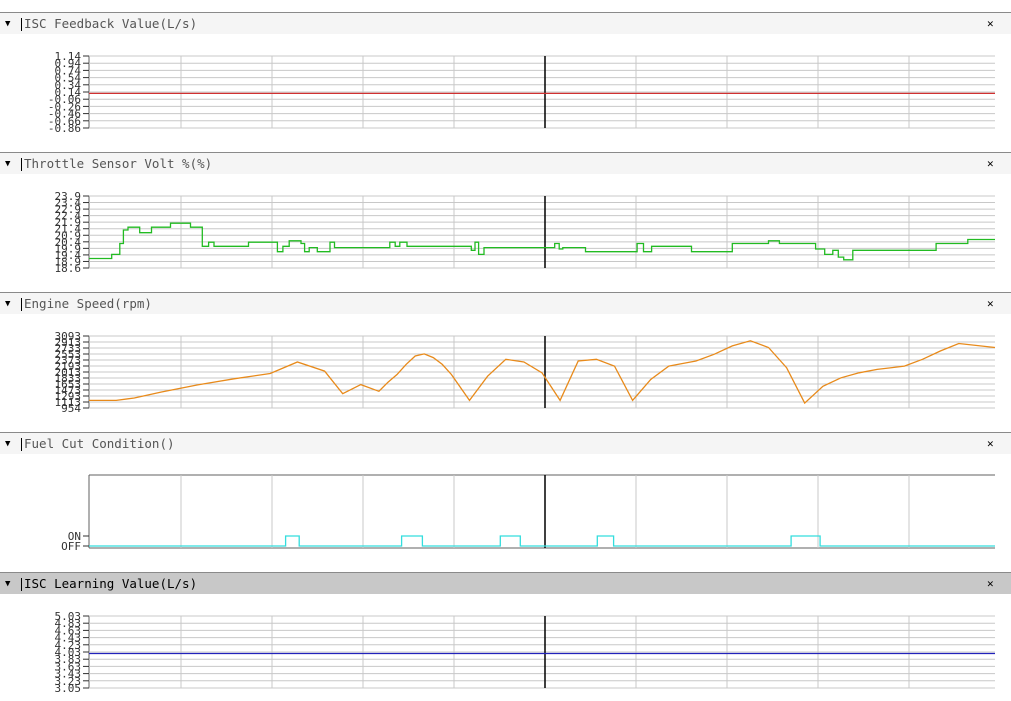  What do you see at coordinates (505, 23) in the screenshot?
I see `graph-header: ▼ ISC Feedback Value(L/s) ✕` at bounding box center [505, 23].